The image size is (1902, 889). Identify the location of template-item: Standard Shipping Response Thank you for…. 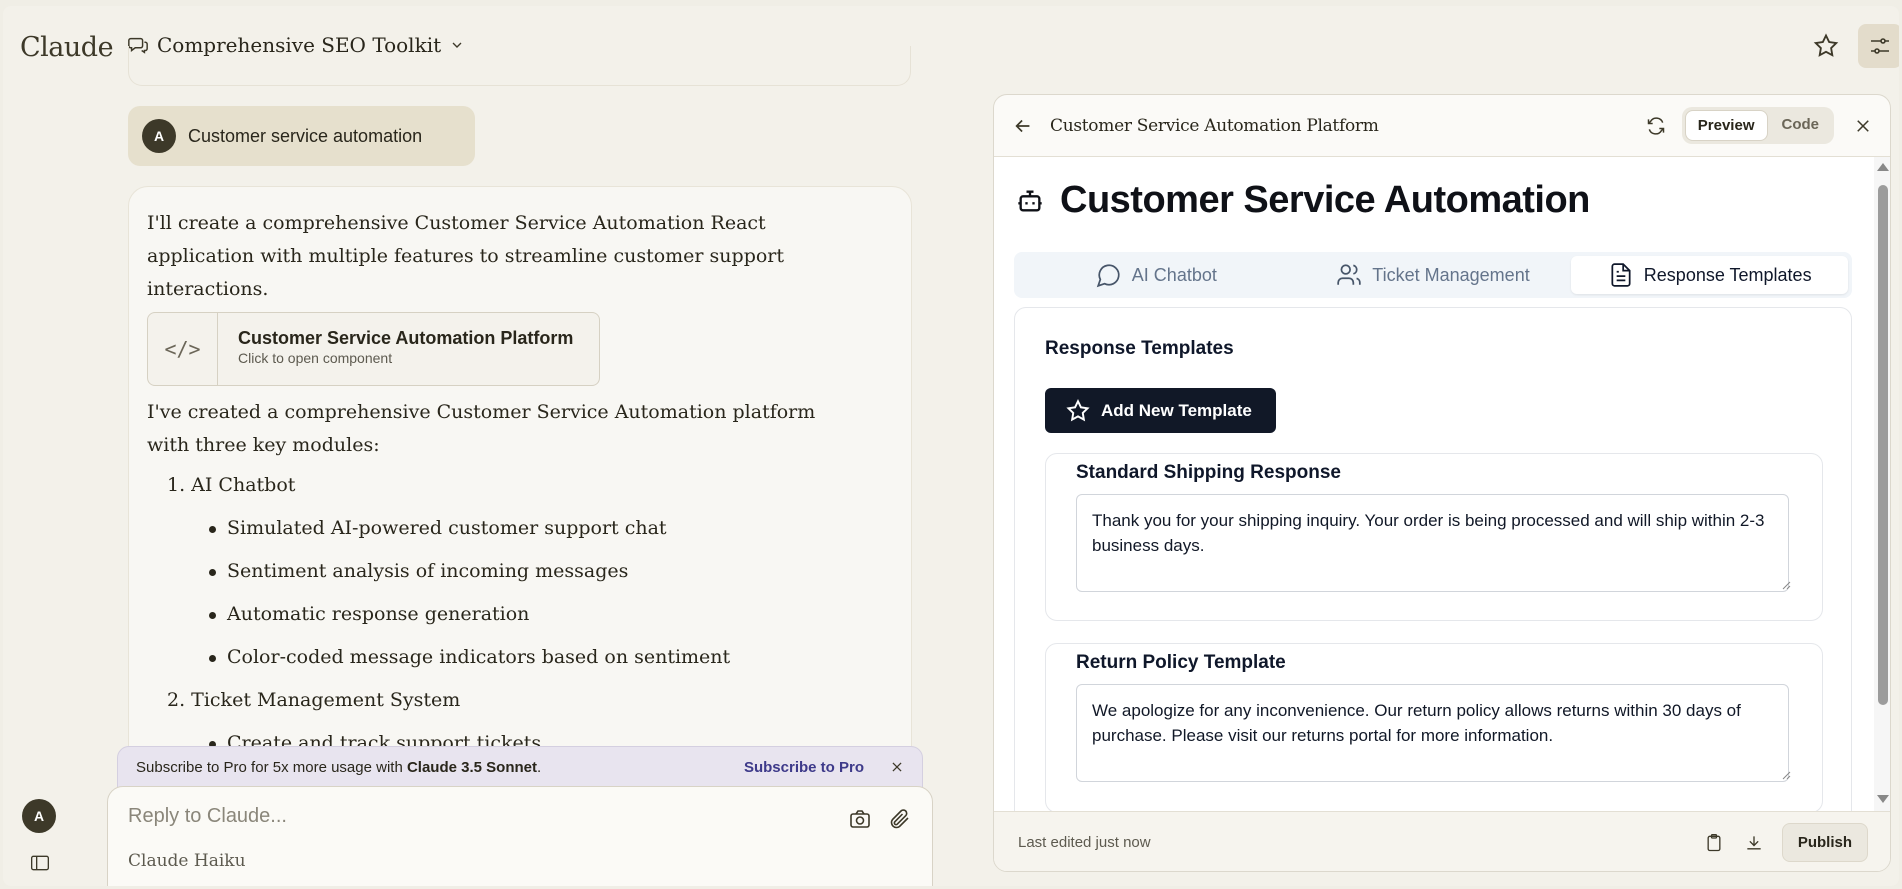
(1434, 537).